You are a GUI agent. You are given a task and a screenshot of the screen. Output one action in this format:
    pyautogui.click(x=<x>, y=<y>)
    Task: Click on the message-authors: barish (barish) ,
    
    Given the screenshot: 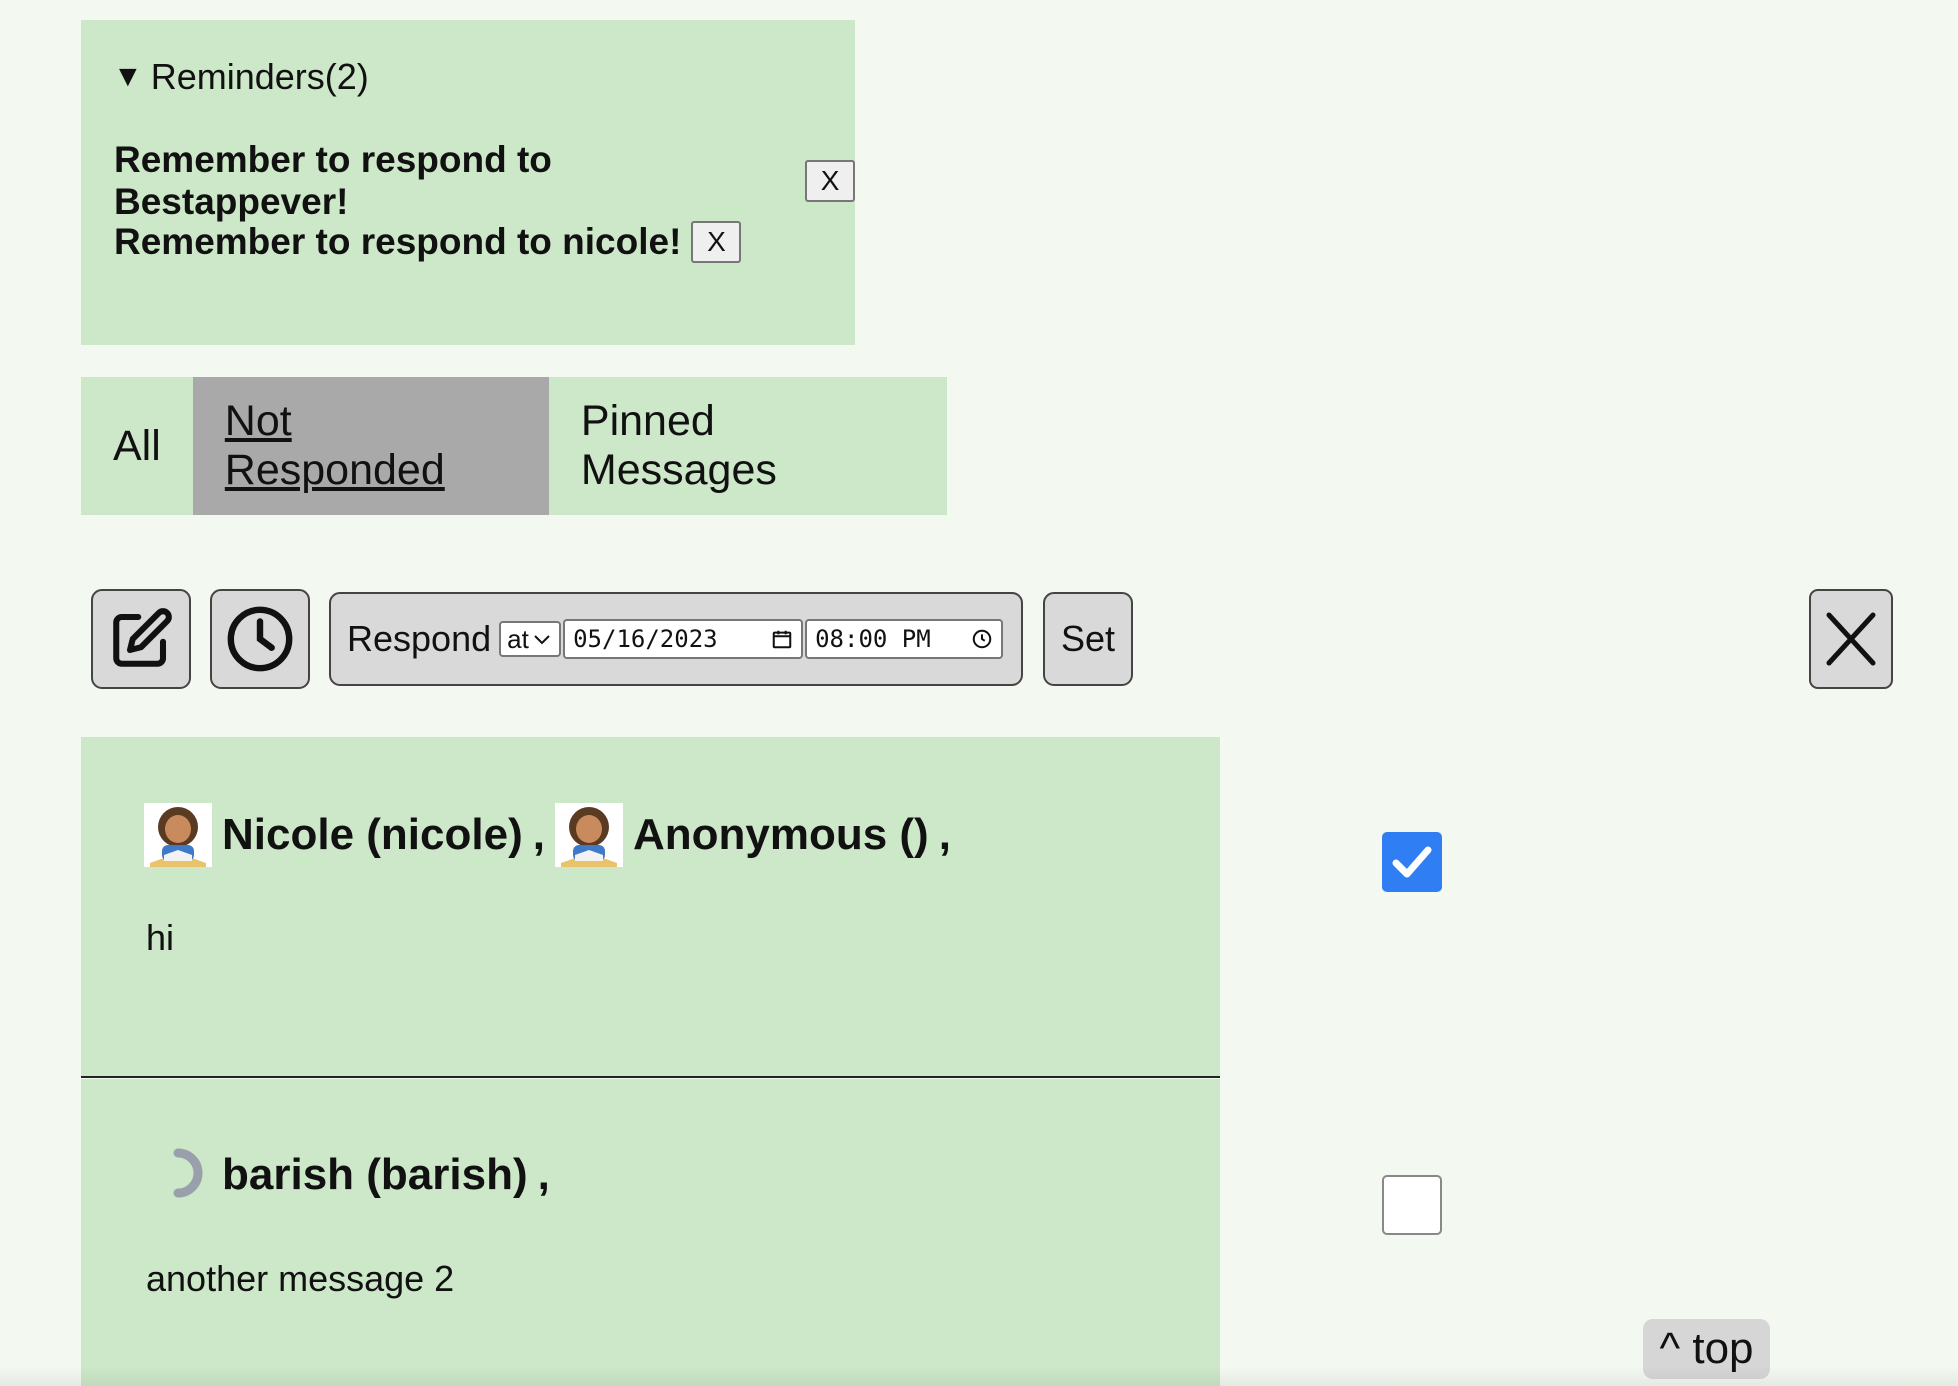 What is the action you would take?
    pyautogui.click(x=347, y=1175)
    